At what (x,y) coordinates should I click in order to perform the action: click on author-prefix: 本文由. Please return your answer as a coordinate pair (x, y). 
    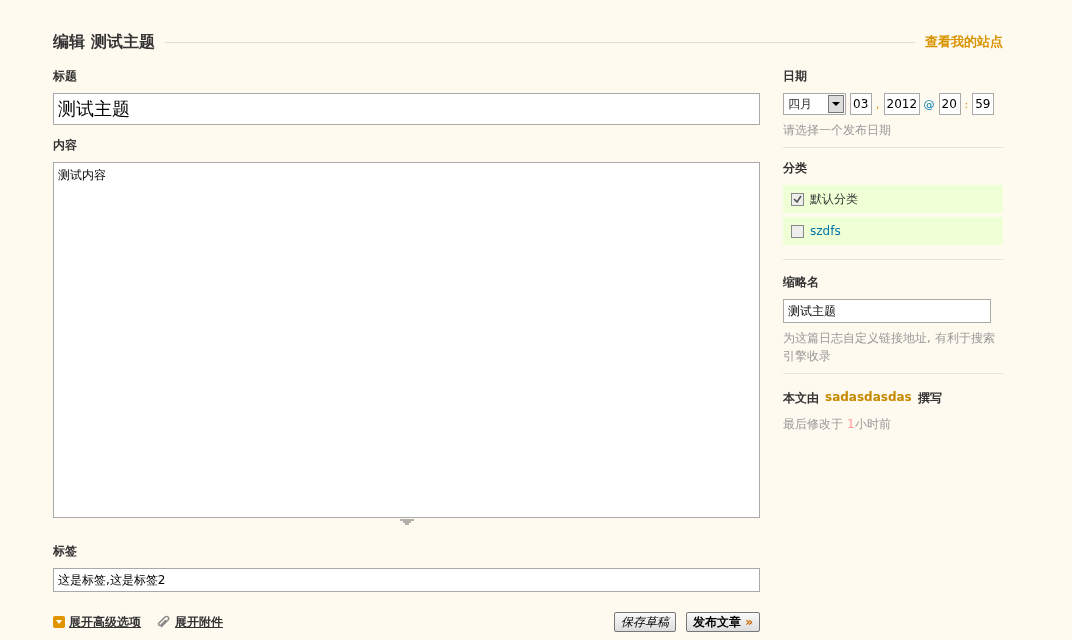
    Looking at the image, I should click on (801, 398).